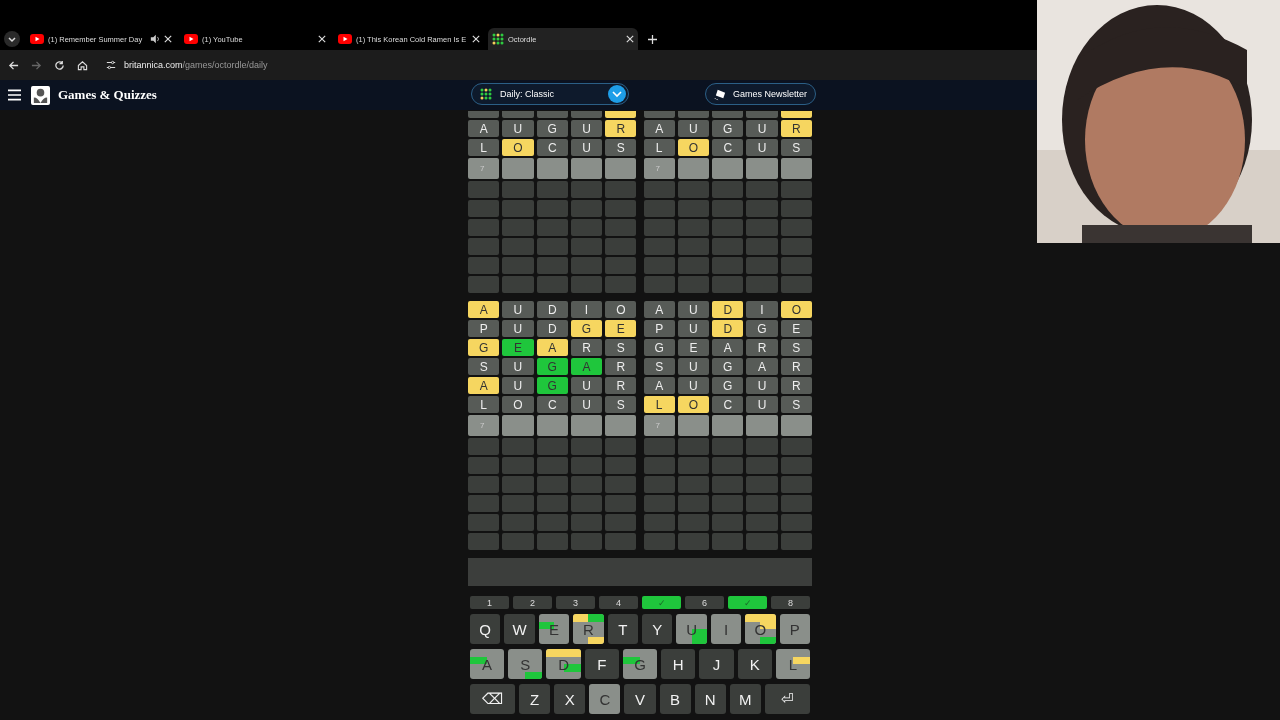  Describe the element at coordinates (525, 664) in the screenshot. I see `keyboard-key: S` at that location.